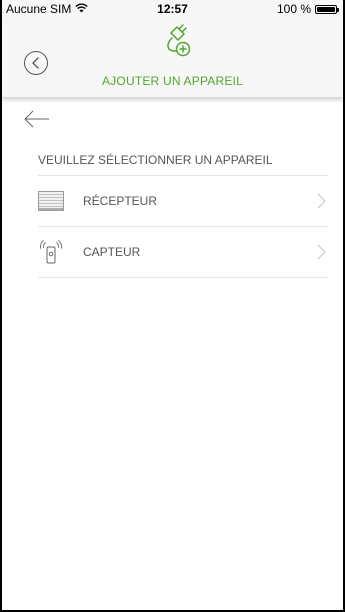  I want to click on blind-receiver-icon, so click(51, 201).